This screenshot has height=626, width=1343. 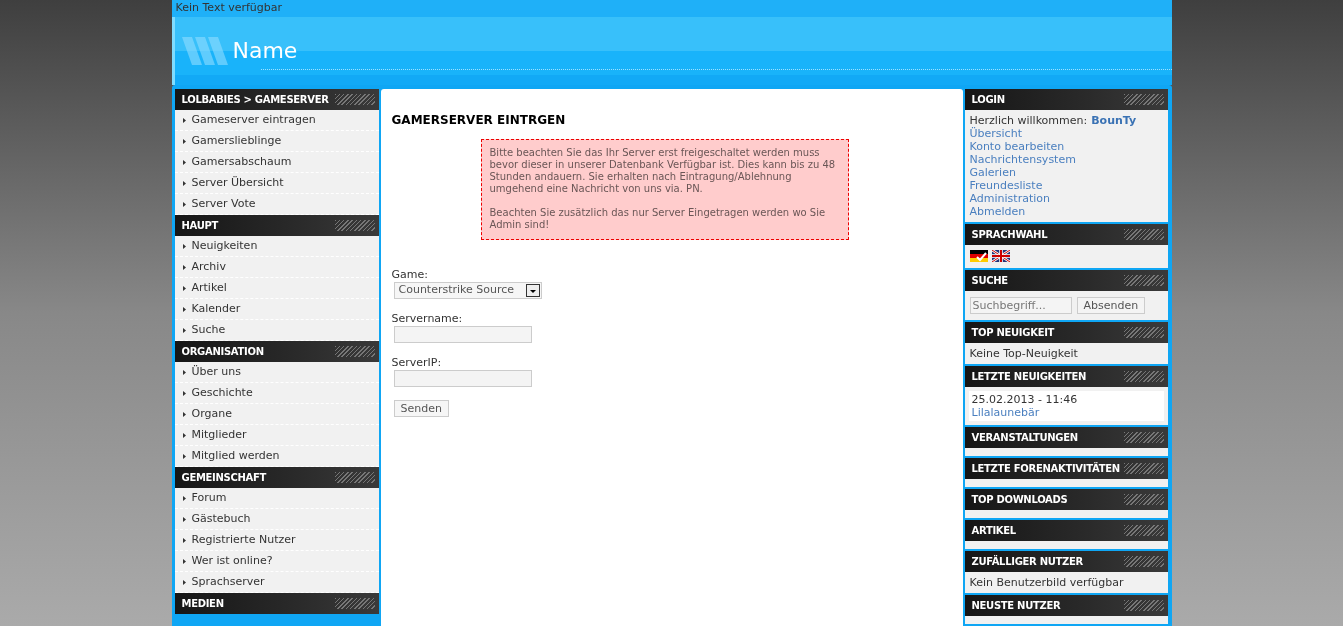 What do you see at coordinates (276, 561) in the screenshot?
I see `menu-item: Wer ist online?` at bounding box center [276, 561].